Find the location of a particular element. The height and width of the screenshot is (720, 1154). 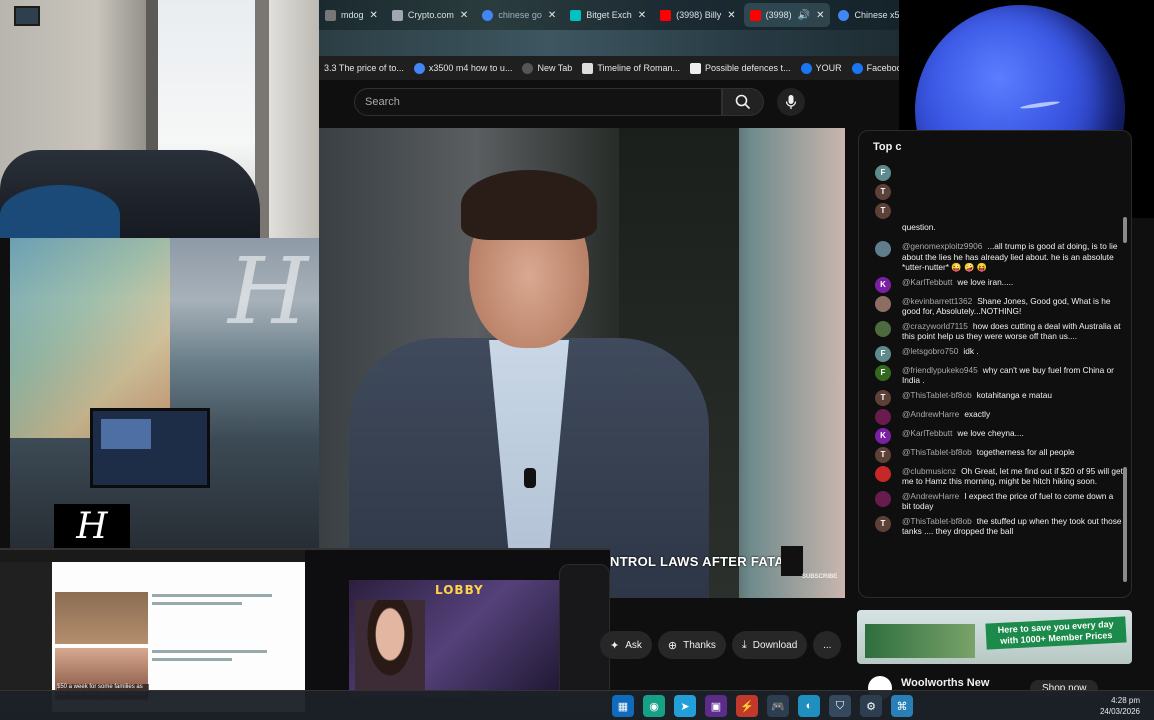

chat-message: @AndrewHarre exactly is located at coordinates (995, 416).